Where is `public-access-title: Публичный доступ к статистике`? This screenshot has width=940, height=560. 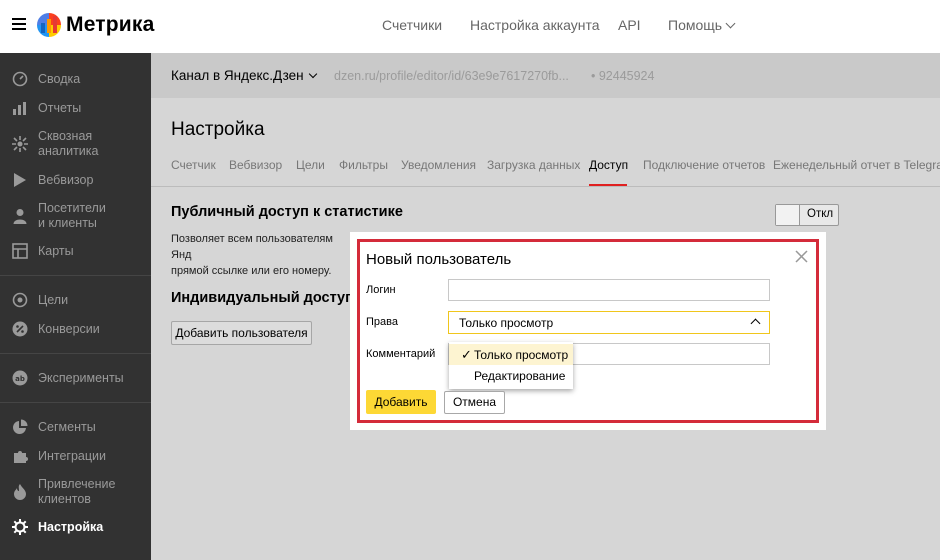 public-access-title: Публичный доступ к статистике is located at coordinates (287, 212).